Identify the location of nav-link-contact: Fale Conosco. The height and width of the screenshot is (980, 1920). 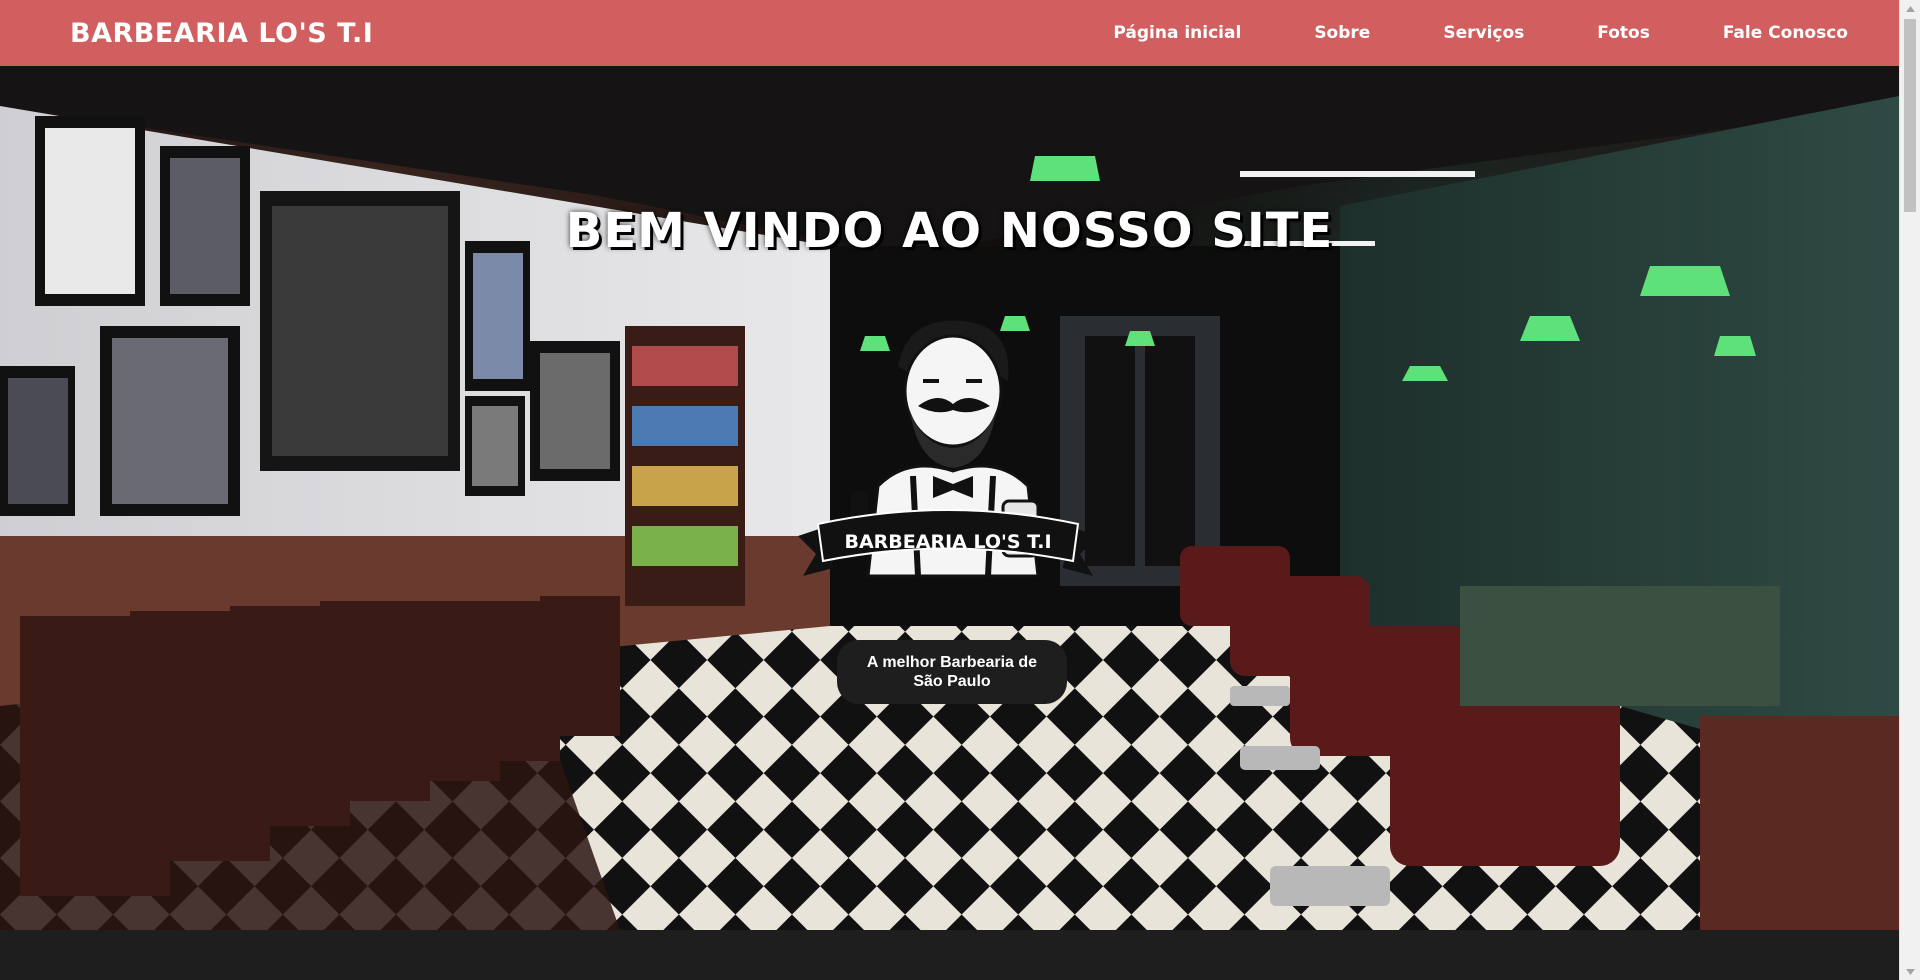
(1785, 33).